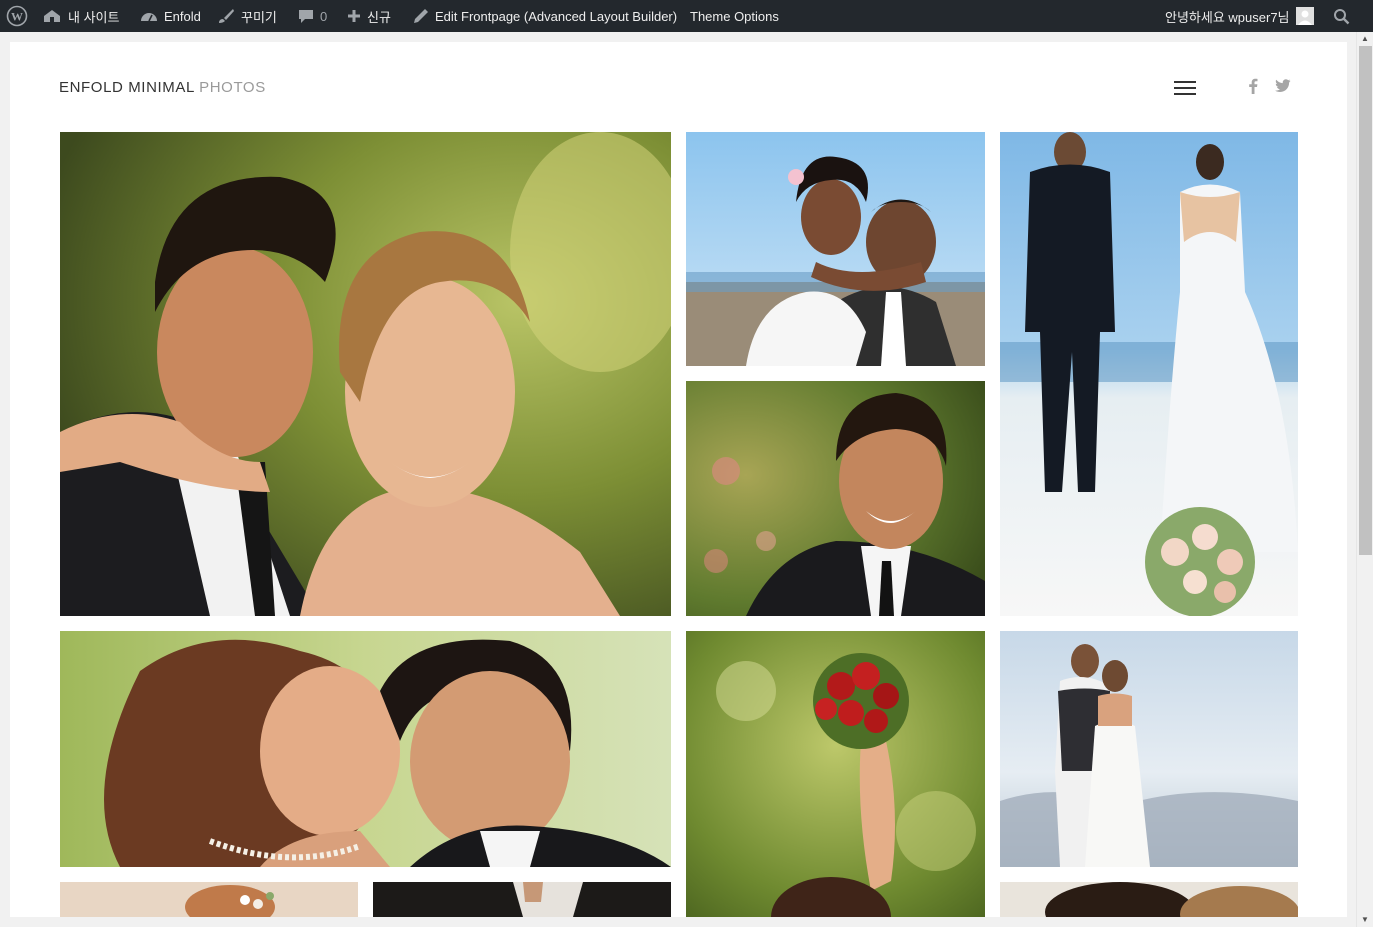 This screenshot has width=1373, height=927. I want to click on smiling-groom-photo, so click(835, 498).